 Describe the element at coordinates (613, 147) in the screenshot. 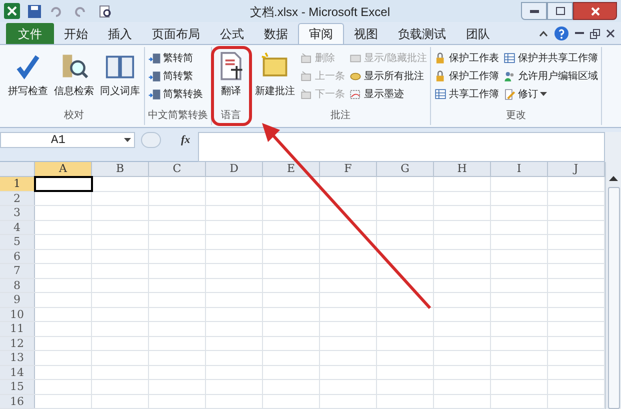

I see `formula-scrollbar` at that location.